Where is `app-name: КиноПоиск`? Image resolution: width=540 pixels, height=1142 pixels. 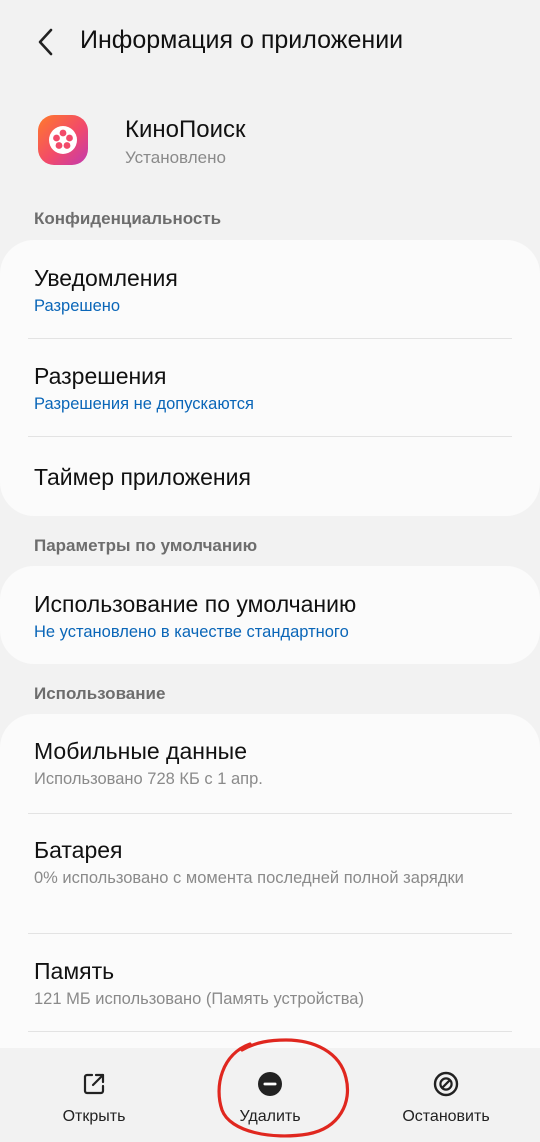
app-name: КиноПоиск is located at coordinates (185, 129).